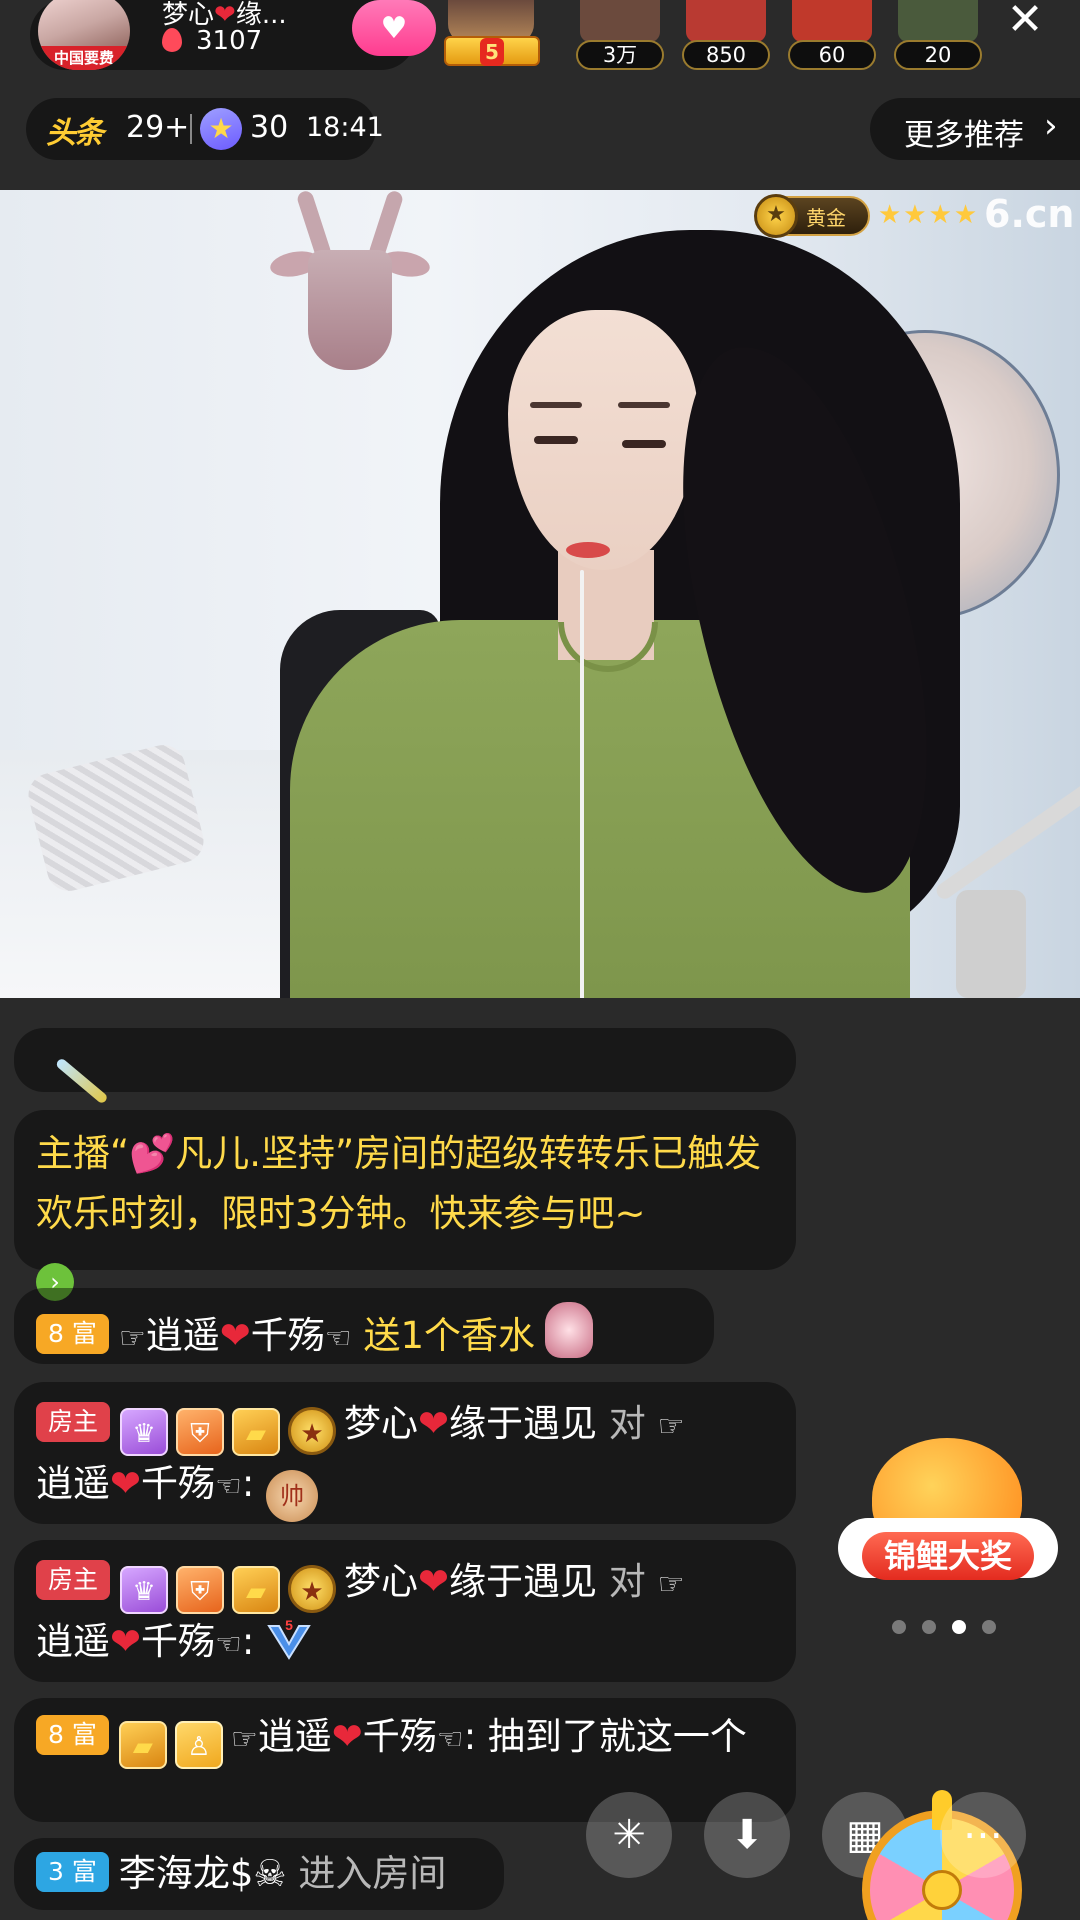 Image resolution: width=1080 pixels, height=1920 pixels. I want to click on chat-message: 8 富 ▰ ♙ ☞逍遥❤千殇☜: 抽到了就这一个, so click(405, 1760).